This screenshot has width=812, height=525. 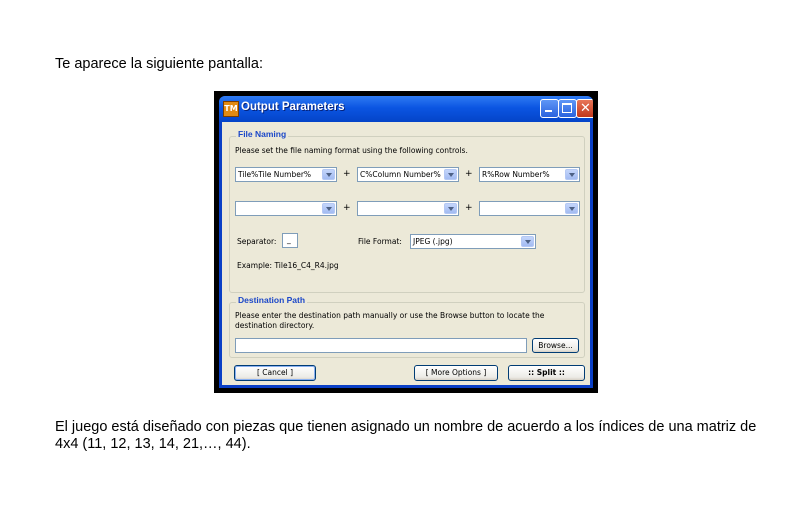 I want to click on file-format-select: JPEG (.jpg), so click(x=473, y=241).